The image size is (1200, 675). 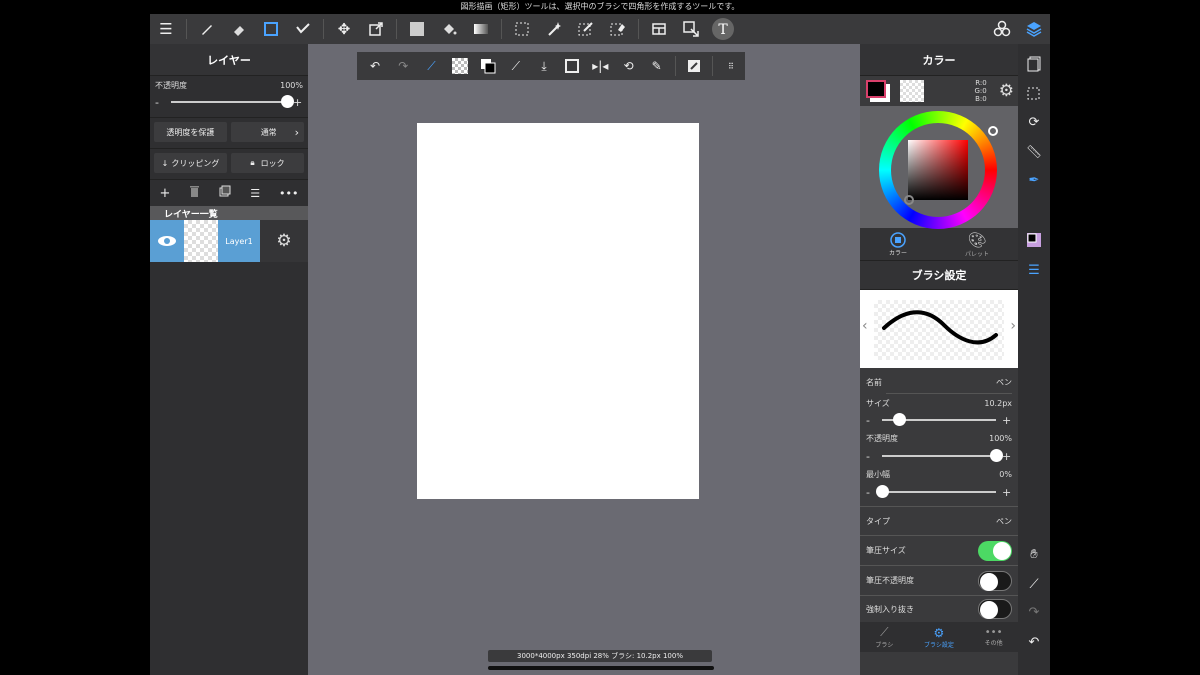 What do you see at coordinates (628, 66) in the screenshot?
I see `rotate-icon: ⟲` at bounding box center [628, 66].